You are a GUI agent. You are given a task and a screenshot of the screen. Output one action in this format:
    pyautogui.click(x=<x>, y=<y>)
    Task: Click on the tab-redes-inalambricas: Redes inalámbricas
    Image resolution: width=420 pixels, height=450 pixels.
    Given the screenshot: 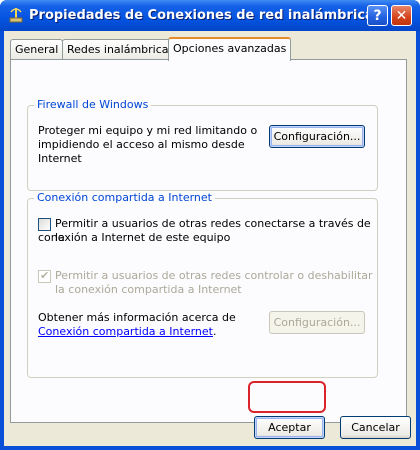 What is the action you would take?
    pyautogui.click(x=121, y=49)
    